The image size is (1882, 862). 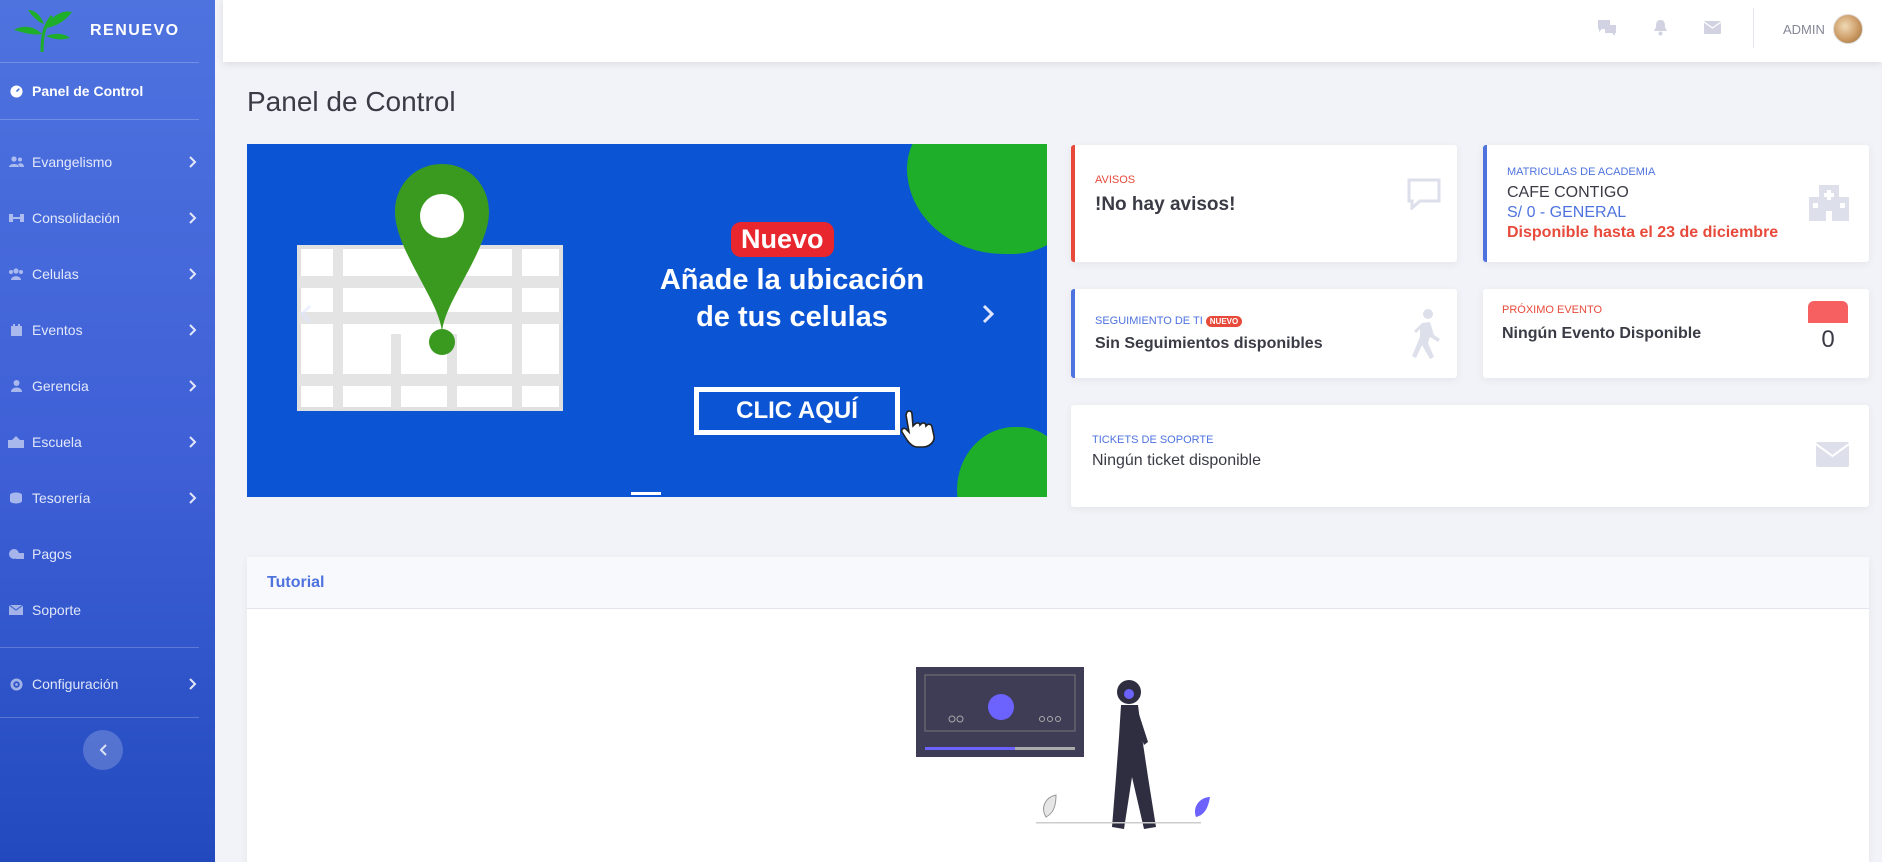 What do you see at coordinates (43, 31) in the screenshot?
I see `leaf-logo-icon` at bounding box center [43, 31].